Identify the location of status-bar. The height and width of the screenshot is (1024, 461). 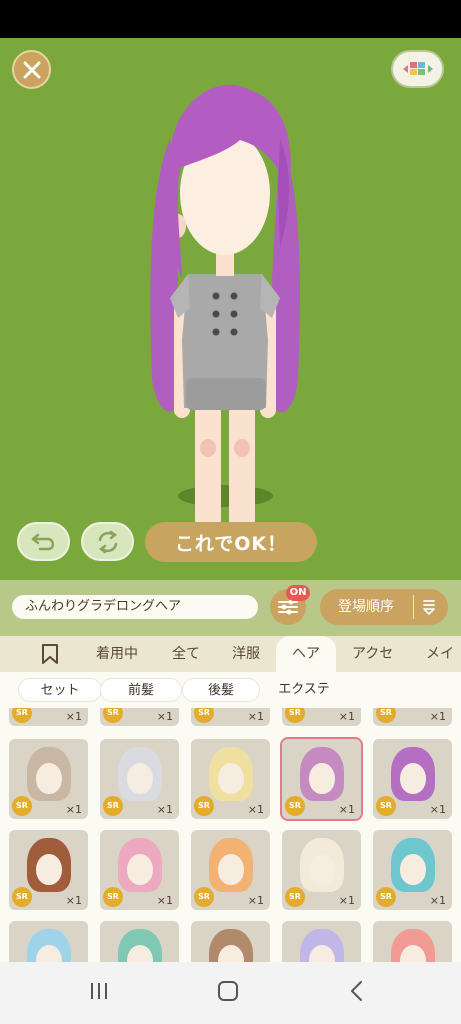
(230, 19).